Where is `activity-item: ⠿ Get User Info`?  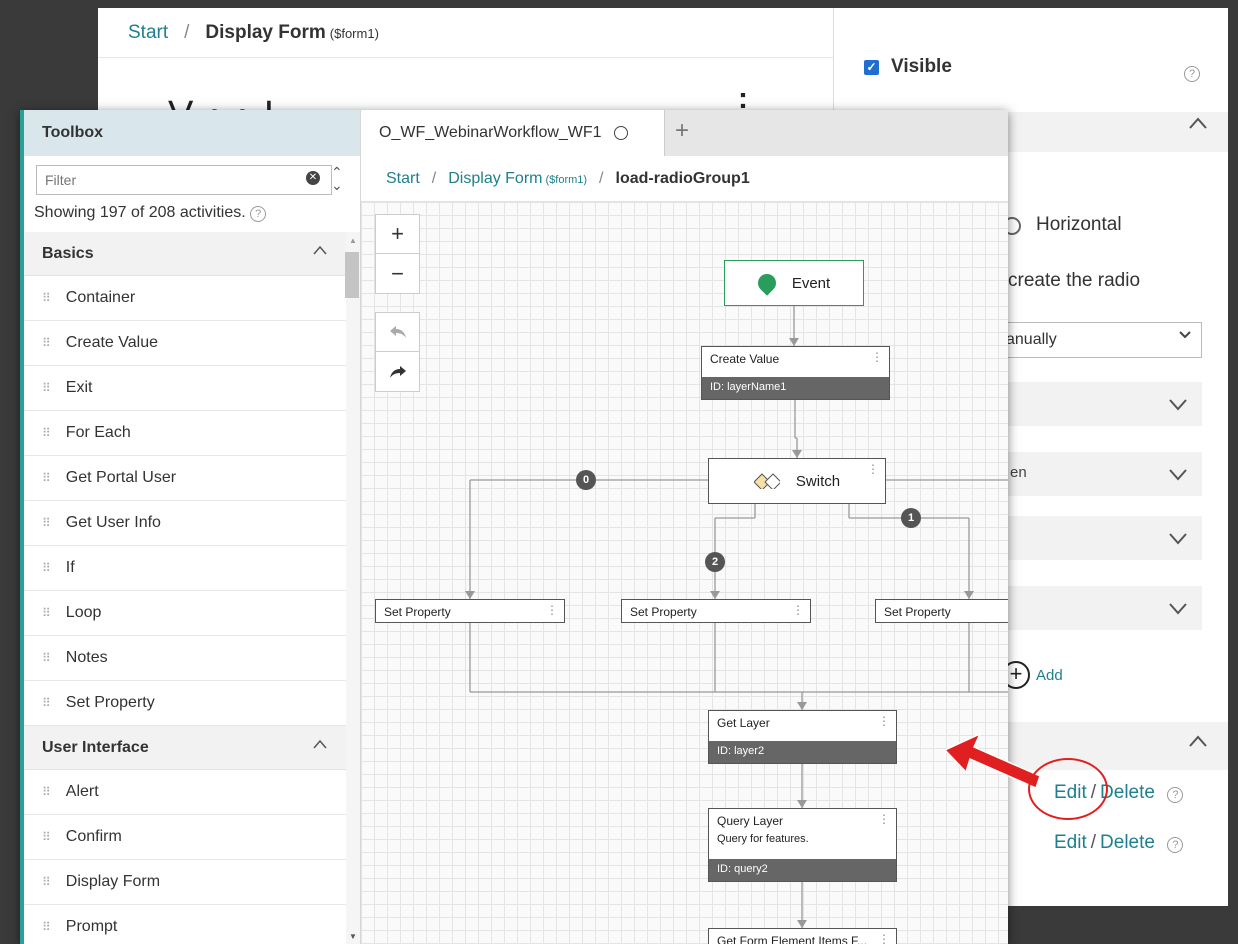
activity-item: ⠿ Get User Info is located at coordinates (185, 523).